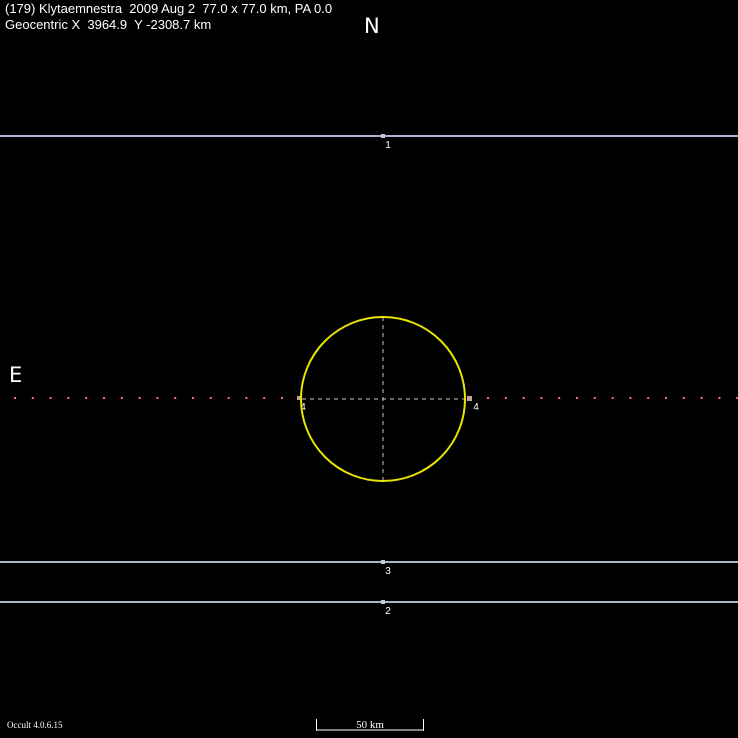 The width and height of the screenshot is (738, 738). I want to click on chord-2-marker, so click(383, 602).